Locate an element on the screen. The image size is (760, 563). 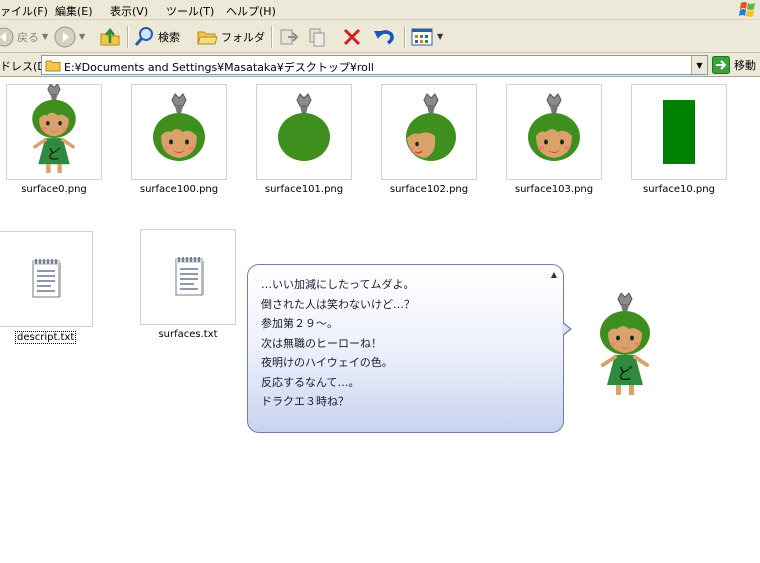
menu-bar: ァイル(F) 編集(E) 表示(V) ツール(T) ヘルプ(H) is located at coordinates (380, 10).